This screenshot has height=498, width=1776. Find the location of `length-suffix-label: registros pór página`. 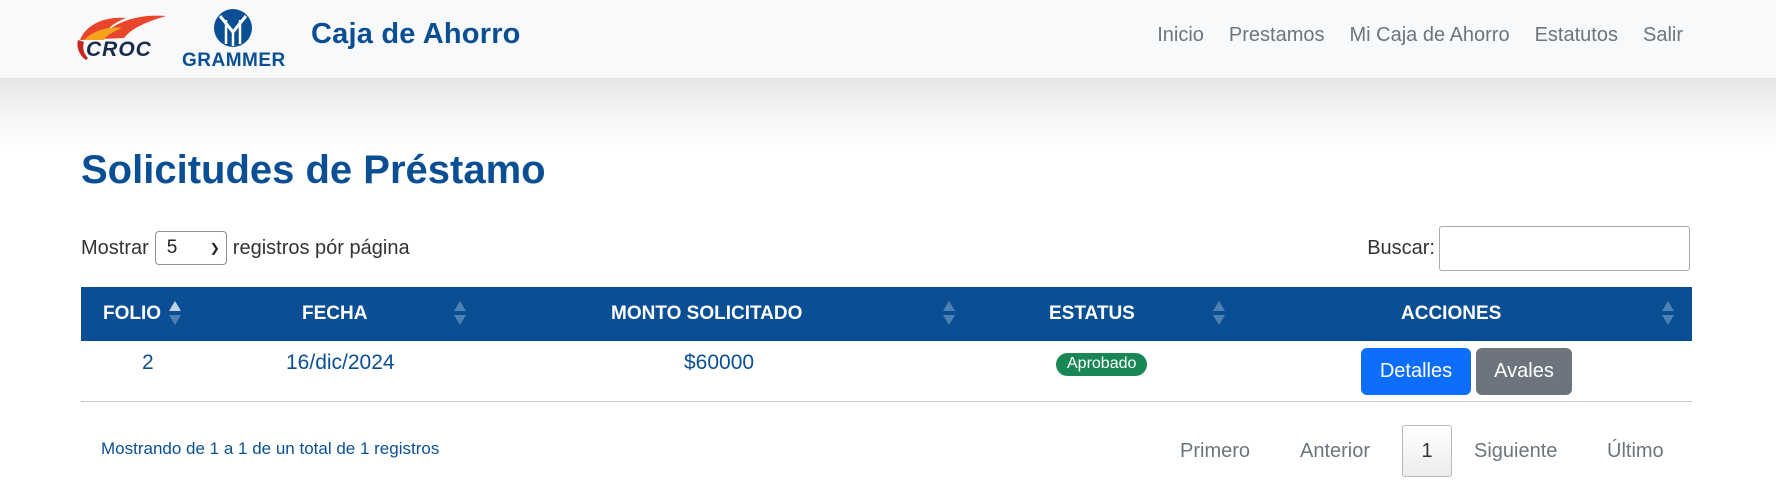

length-suffix-label: registros pór página is located at coordinates (321, 247).